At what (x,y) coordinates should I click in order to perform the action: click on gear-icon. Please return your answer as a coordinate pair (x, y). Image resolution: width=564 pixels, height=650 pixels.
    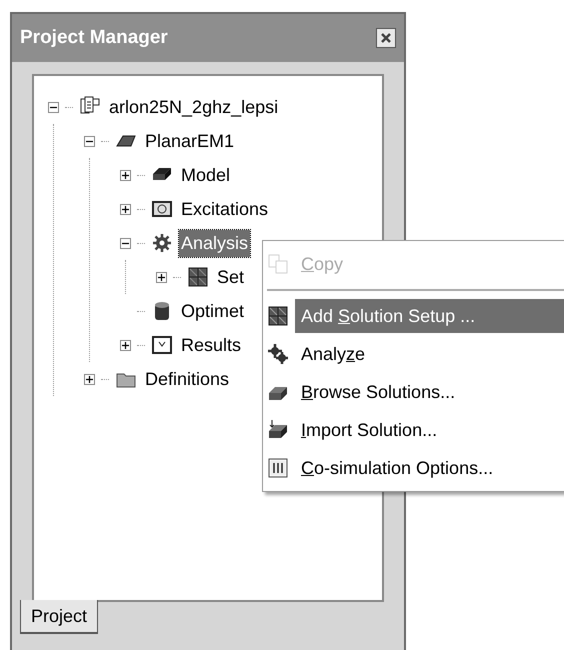
    Looking at the image, I should click on (162, 243).